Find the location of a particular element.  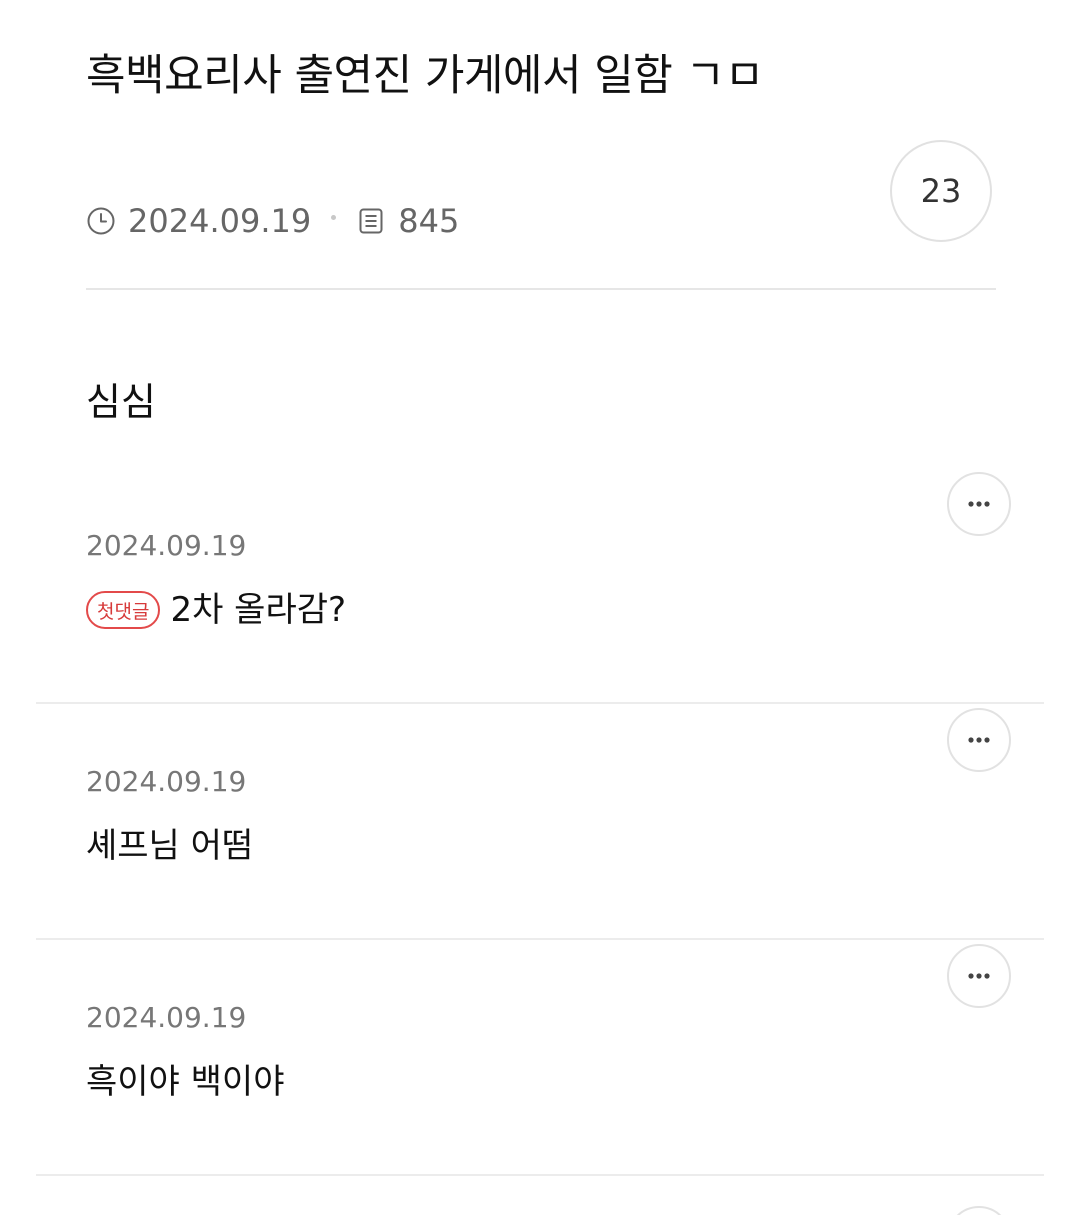

post-meta: 2024.09.19 845 is located at coordinates (272, 221).